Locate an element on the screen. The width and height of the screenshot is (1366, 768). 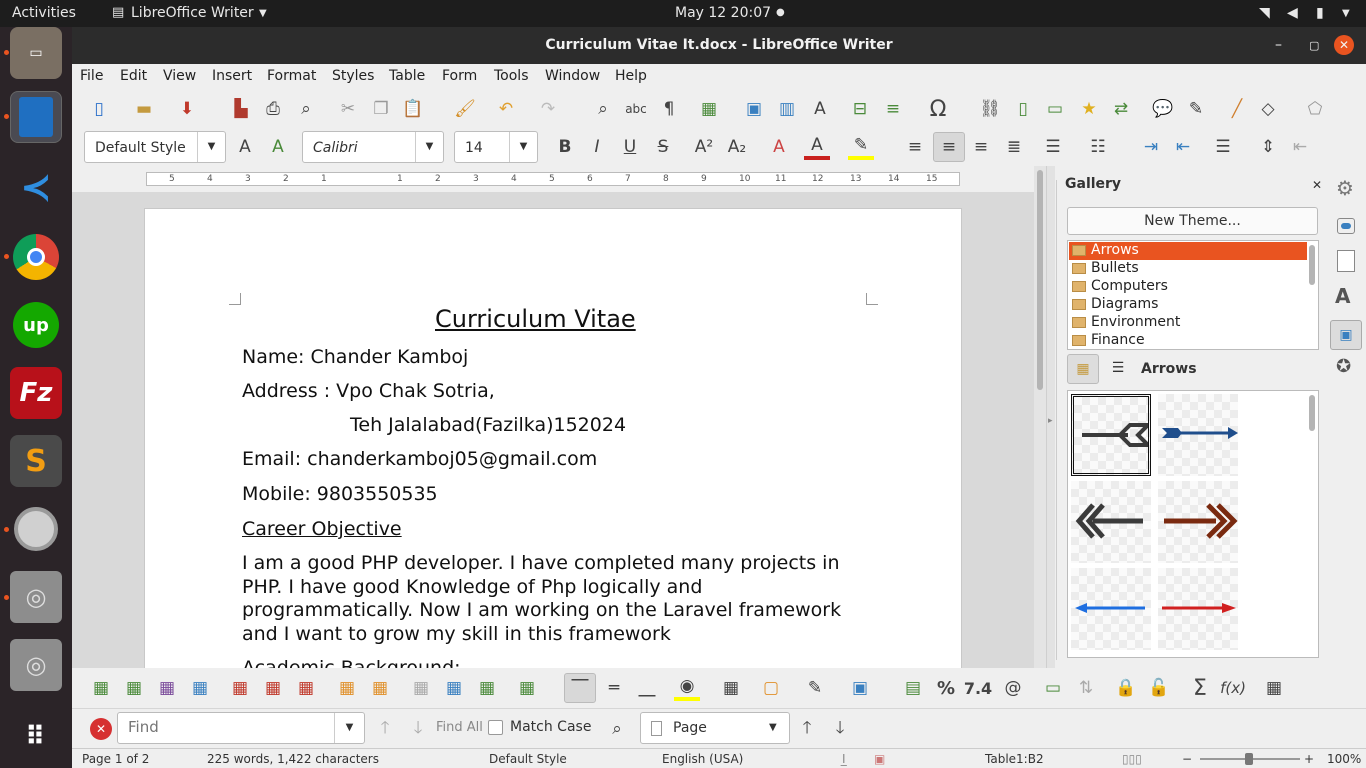
disk-icon-2: ◎ is located at coordinates (36, 665).